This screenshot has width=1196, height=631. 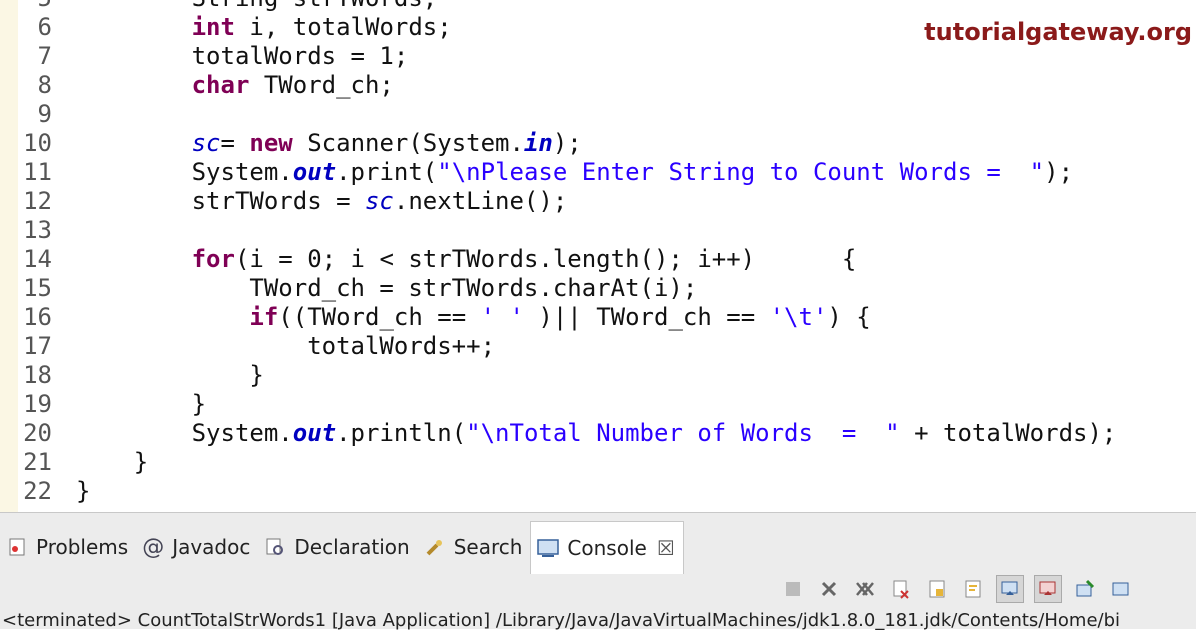 I want to click on code-line: 7 totalWords = 1;, so click(x=598, y=56).